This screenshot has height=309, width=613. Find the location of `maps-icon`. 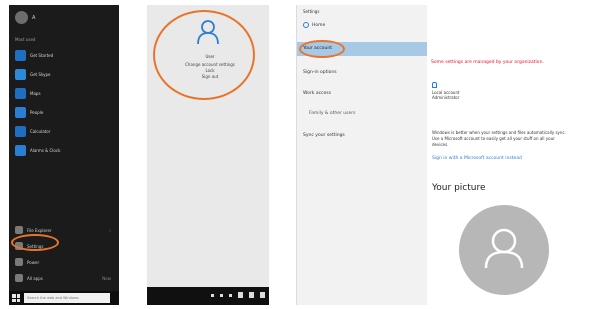

maps-icon is located at coordinates (20, 93).